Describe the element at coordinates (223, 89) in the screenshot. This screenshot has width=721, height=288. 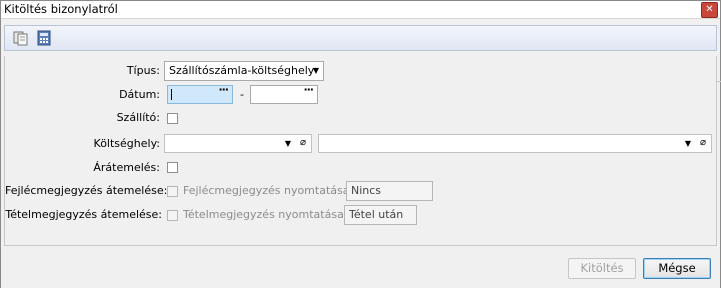
I see `date-picker-icon: ···` at that location.